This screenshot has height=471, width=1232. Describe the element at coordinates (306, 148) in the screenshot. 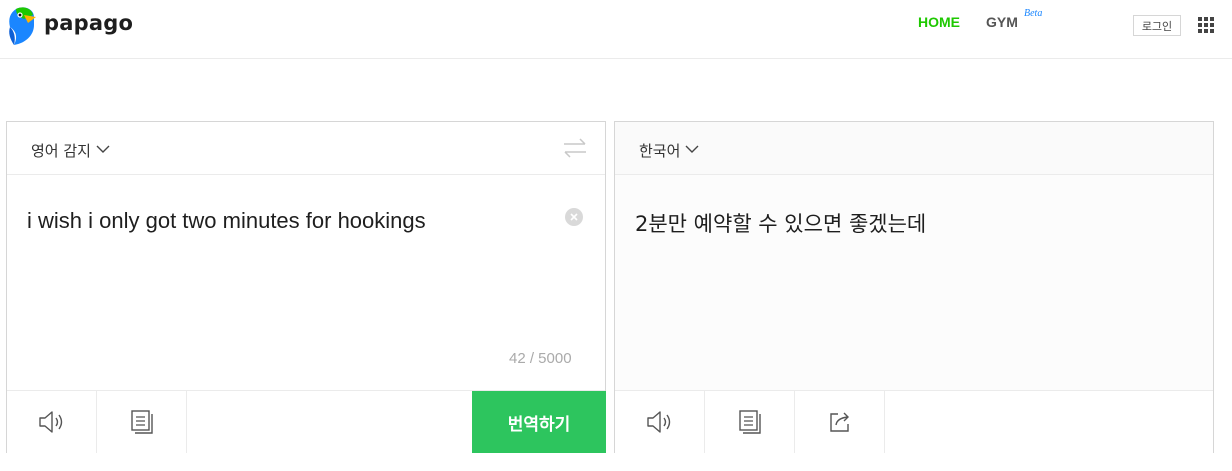

I see `source-panel-header: 영어 감지` at that location.